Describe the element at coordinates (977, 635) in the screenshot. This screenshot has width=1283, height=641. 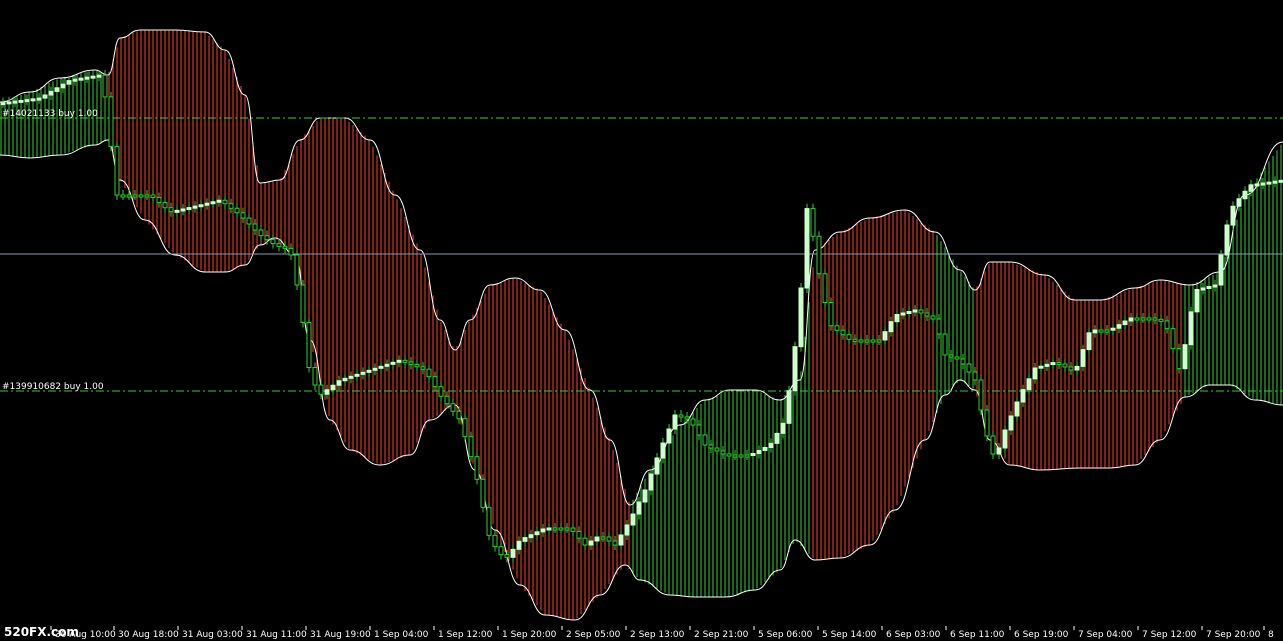
I see `time-axis-label: 6 Sep 11:00` at that location.